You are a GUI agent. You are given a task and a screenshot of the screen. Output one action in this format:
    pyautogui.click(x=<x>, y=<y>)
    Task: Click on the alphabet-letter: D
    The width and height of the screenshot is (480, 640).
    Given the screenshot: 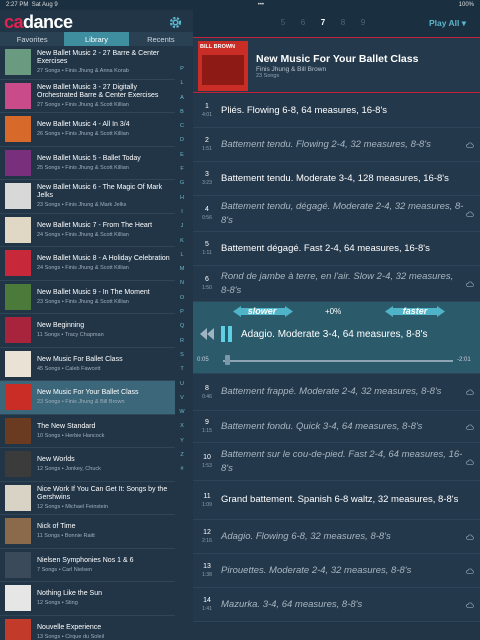 What is the action you would take?
    pyautogui.click(x=182, y=144)
    